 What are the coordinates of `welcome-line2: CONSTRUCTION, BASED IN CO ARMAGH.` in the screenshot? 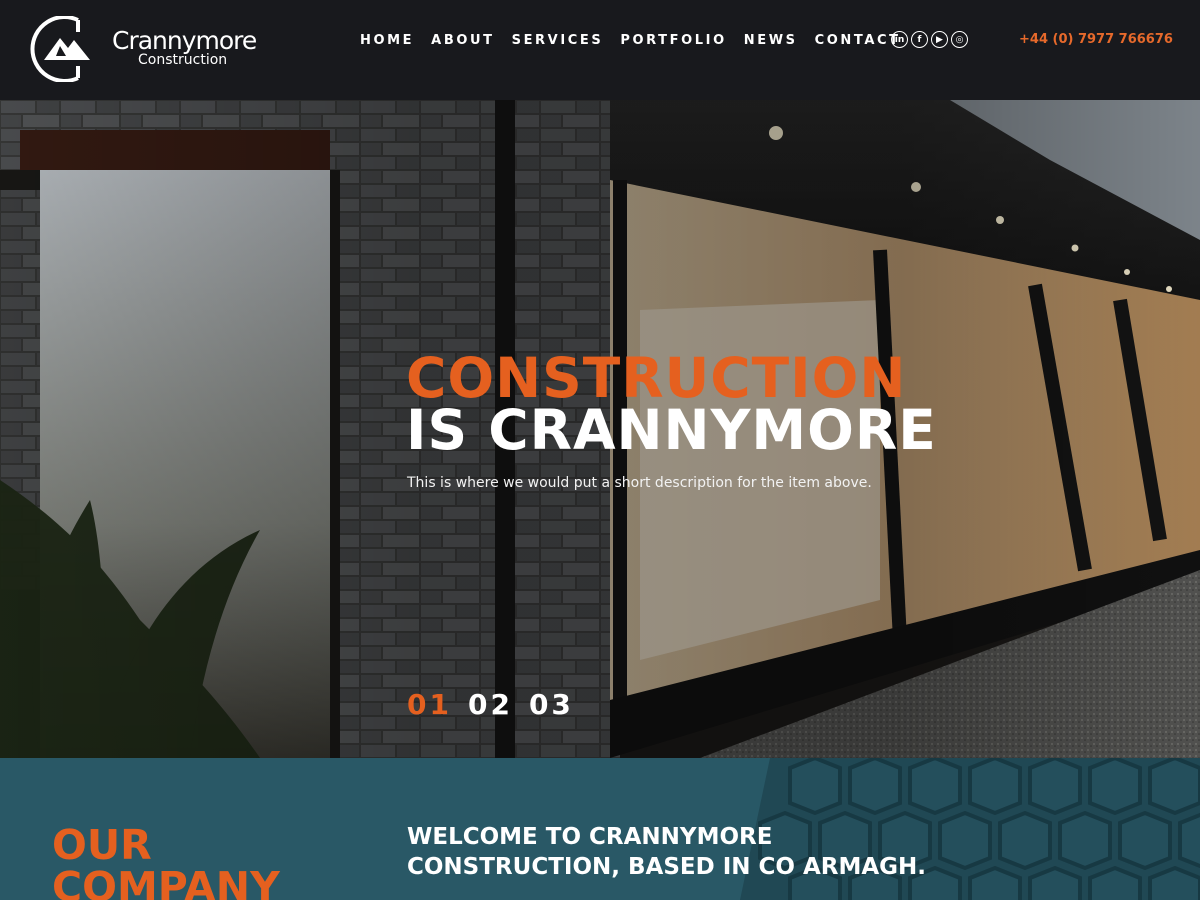 It's located at (667, 867).